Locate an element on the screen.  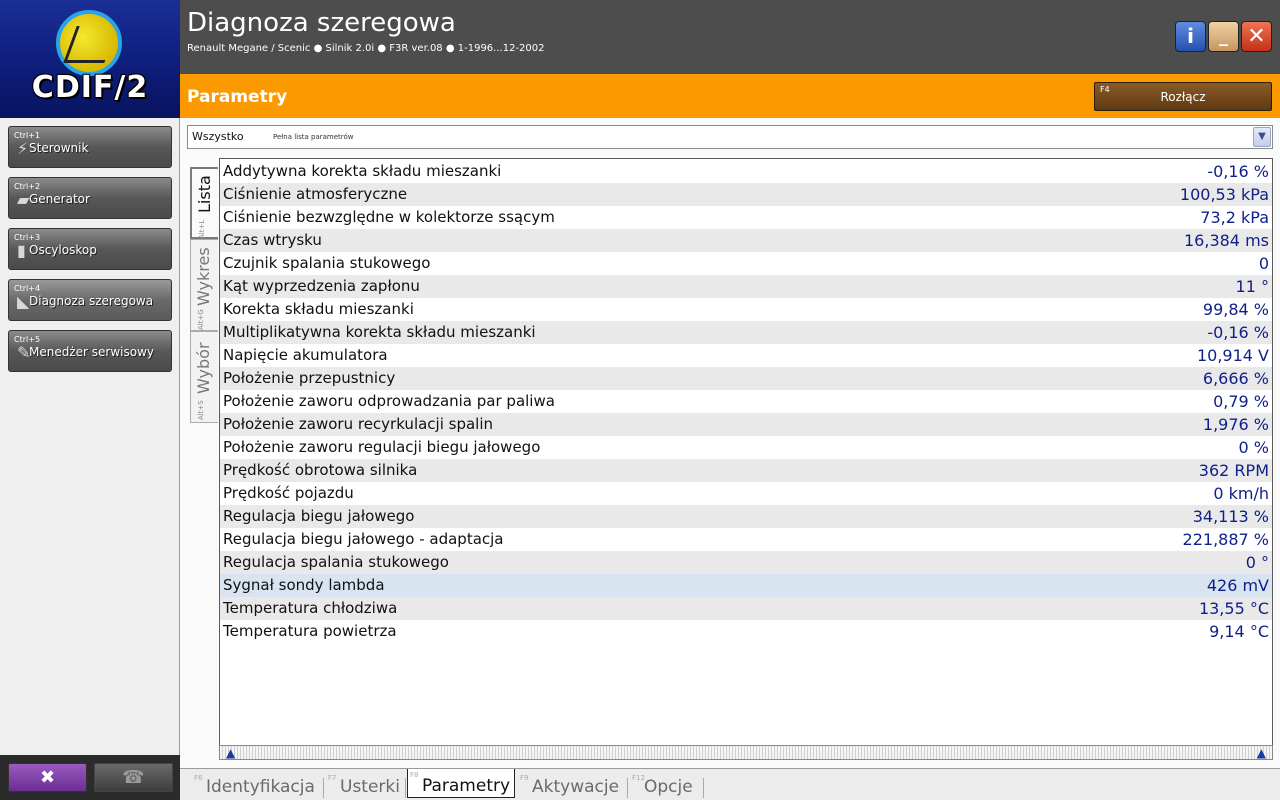
tab-label: Opcje is located at coordinates (668, 787).